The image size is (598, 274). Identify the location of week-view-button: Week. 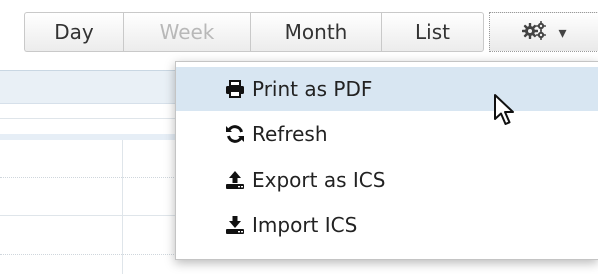
(186, 32).